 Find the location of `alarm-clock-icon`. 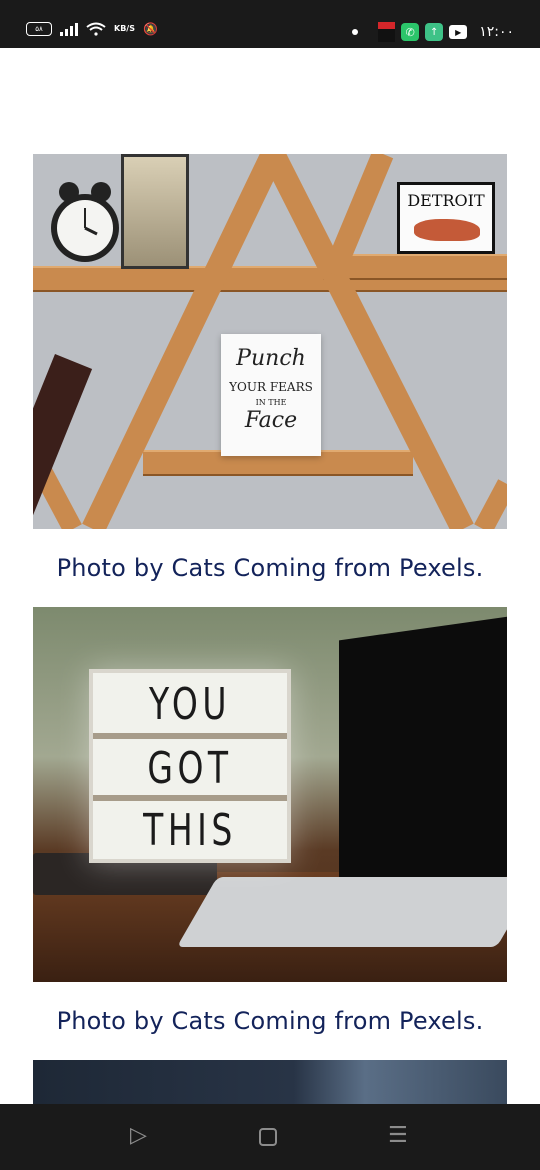

alarm-clock-icon is located at coordinates (85, 222).